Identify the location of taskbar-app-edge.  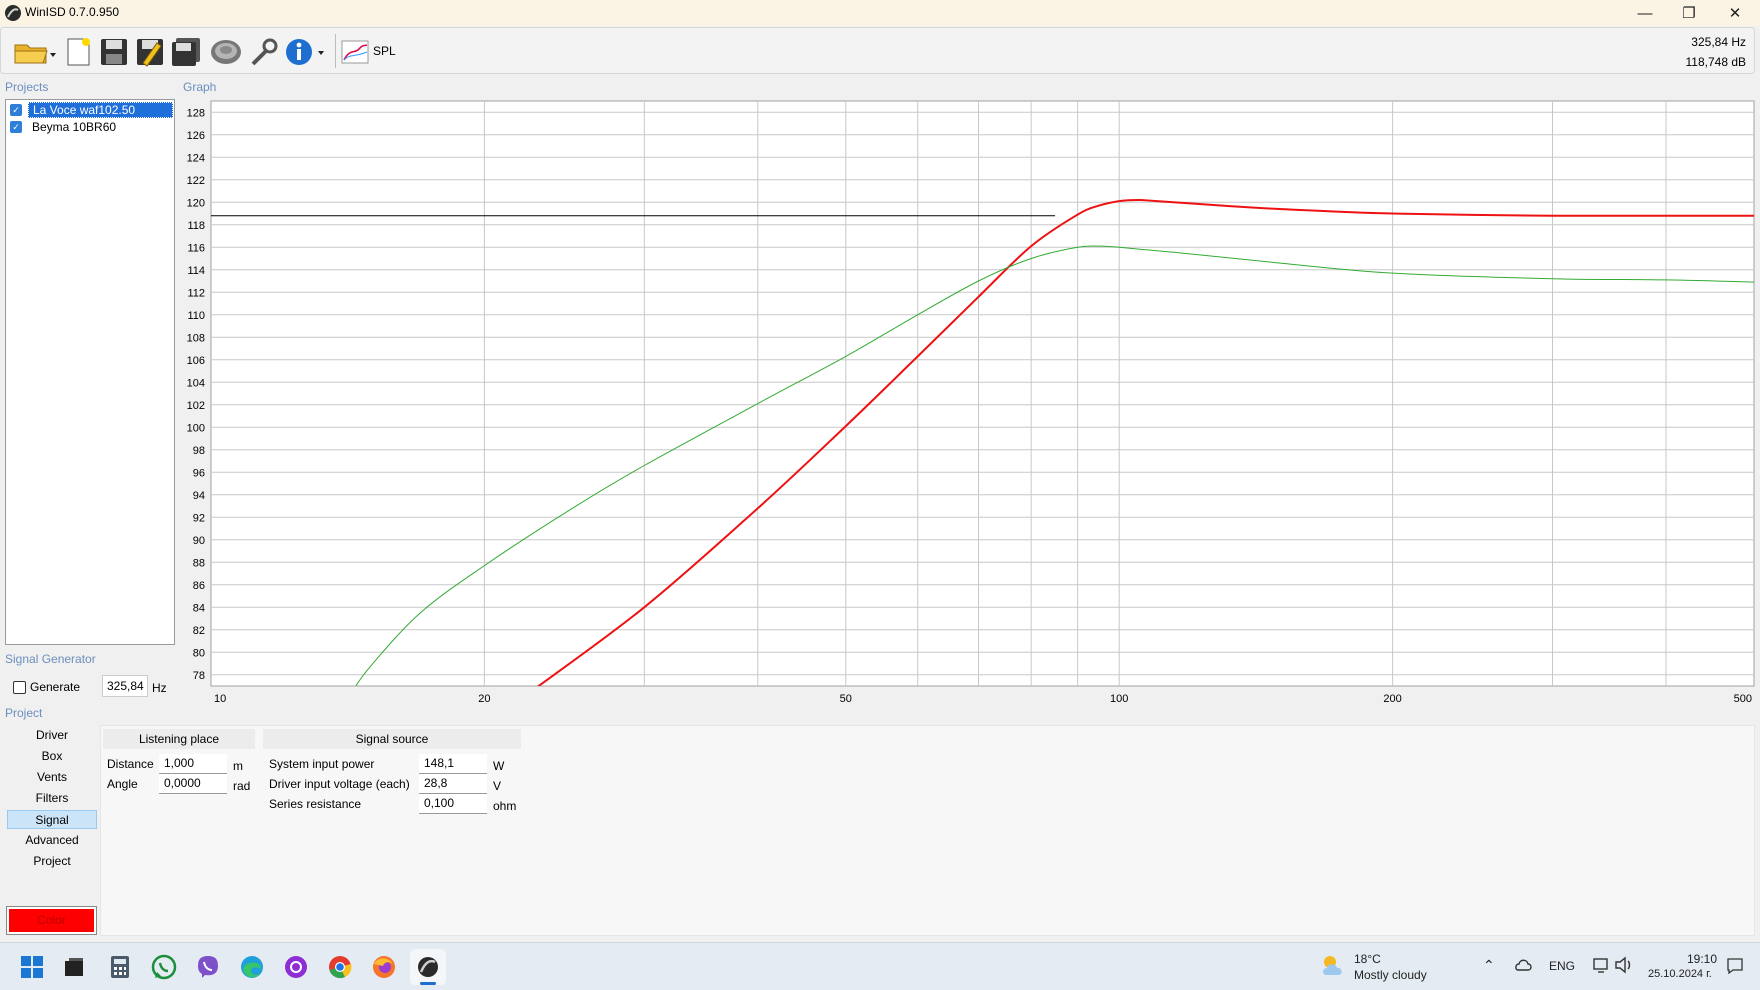
(252, 967).